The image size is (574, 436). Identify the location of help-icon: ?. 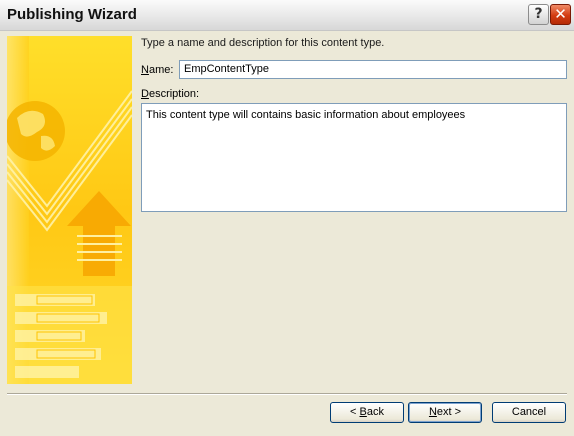
(538, 14).